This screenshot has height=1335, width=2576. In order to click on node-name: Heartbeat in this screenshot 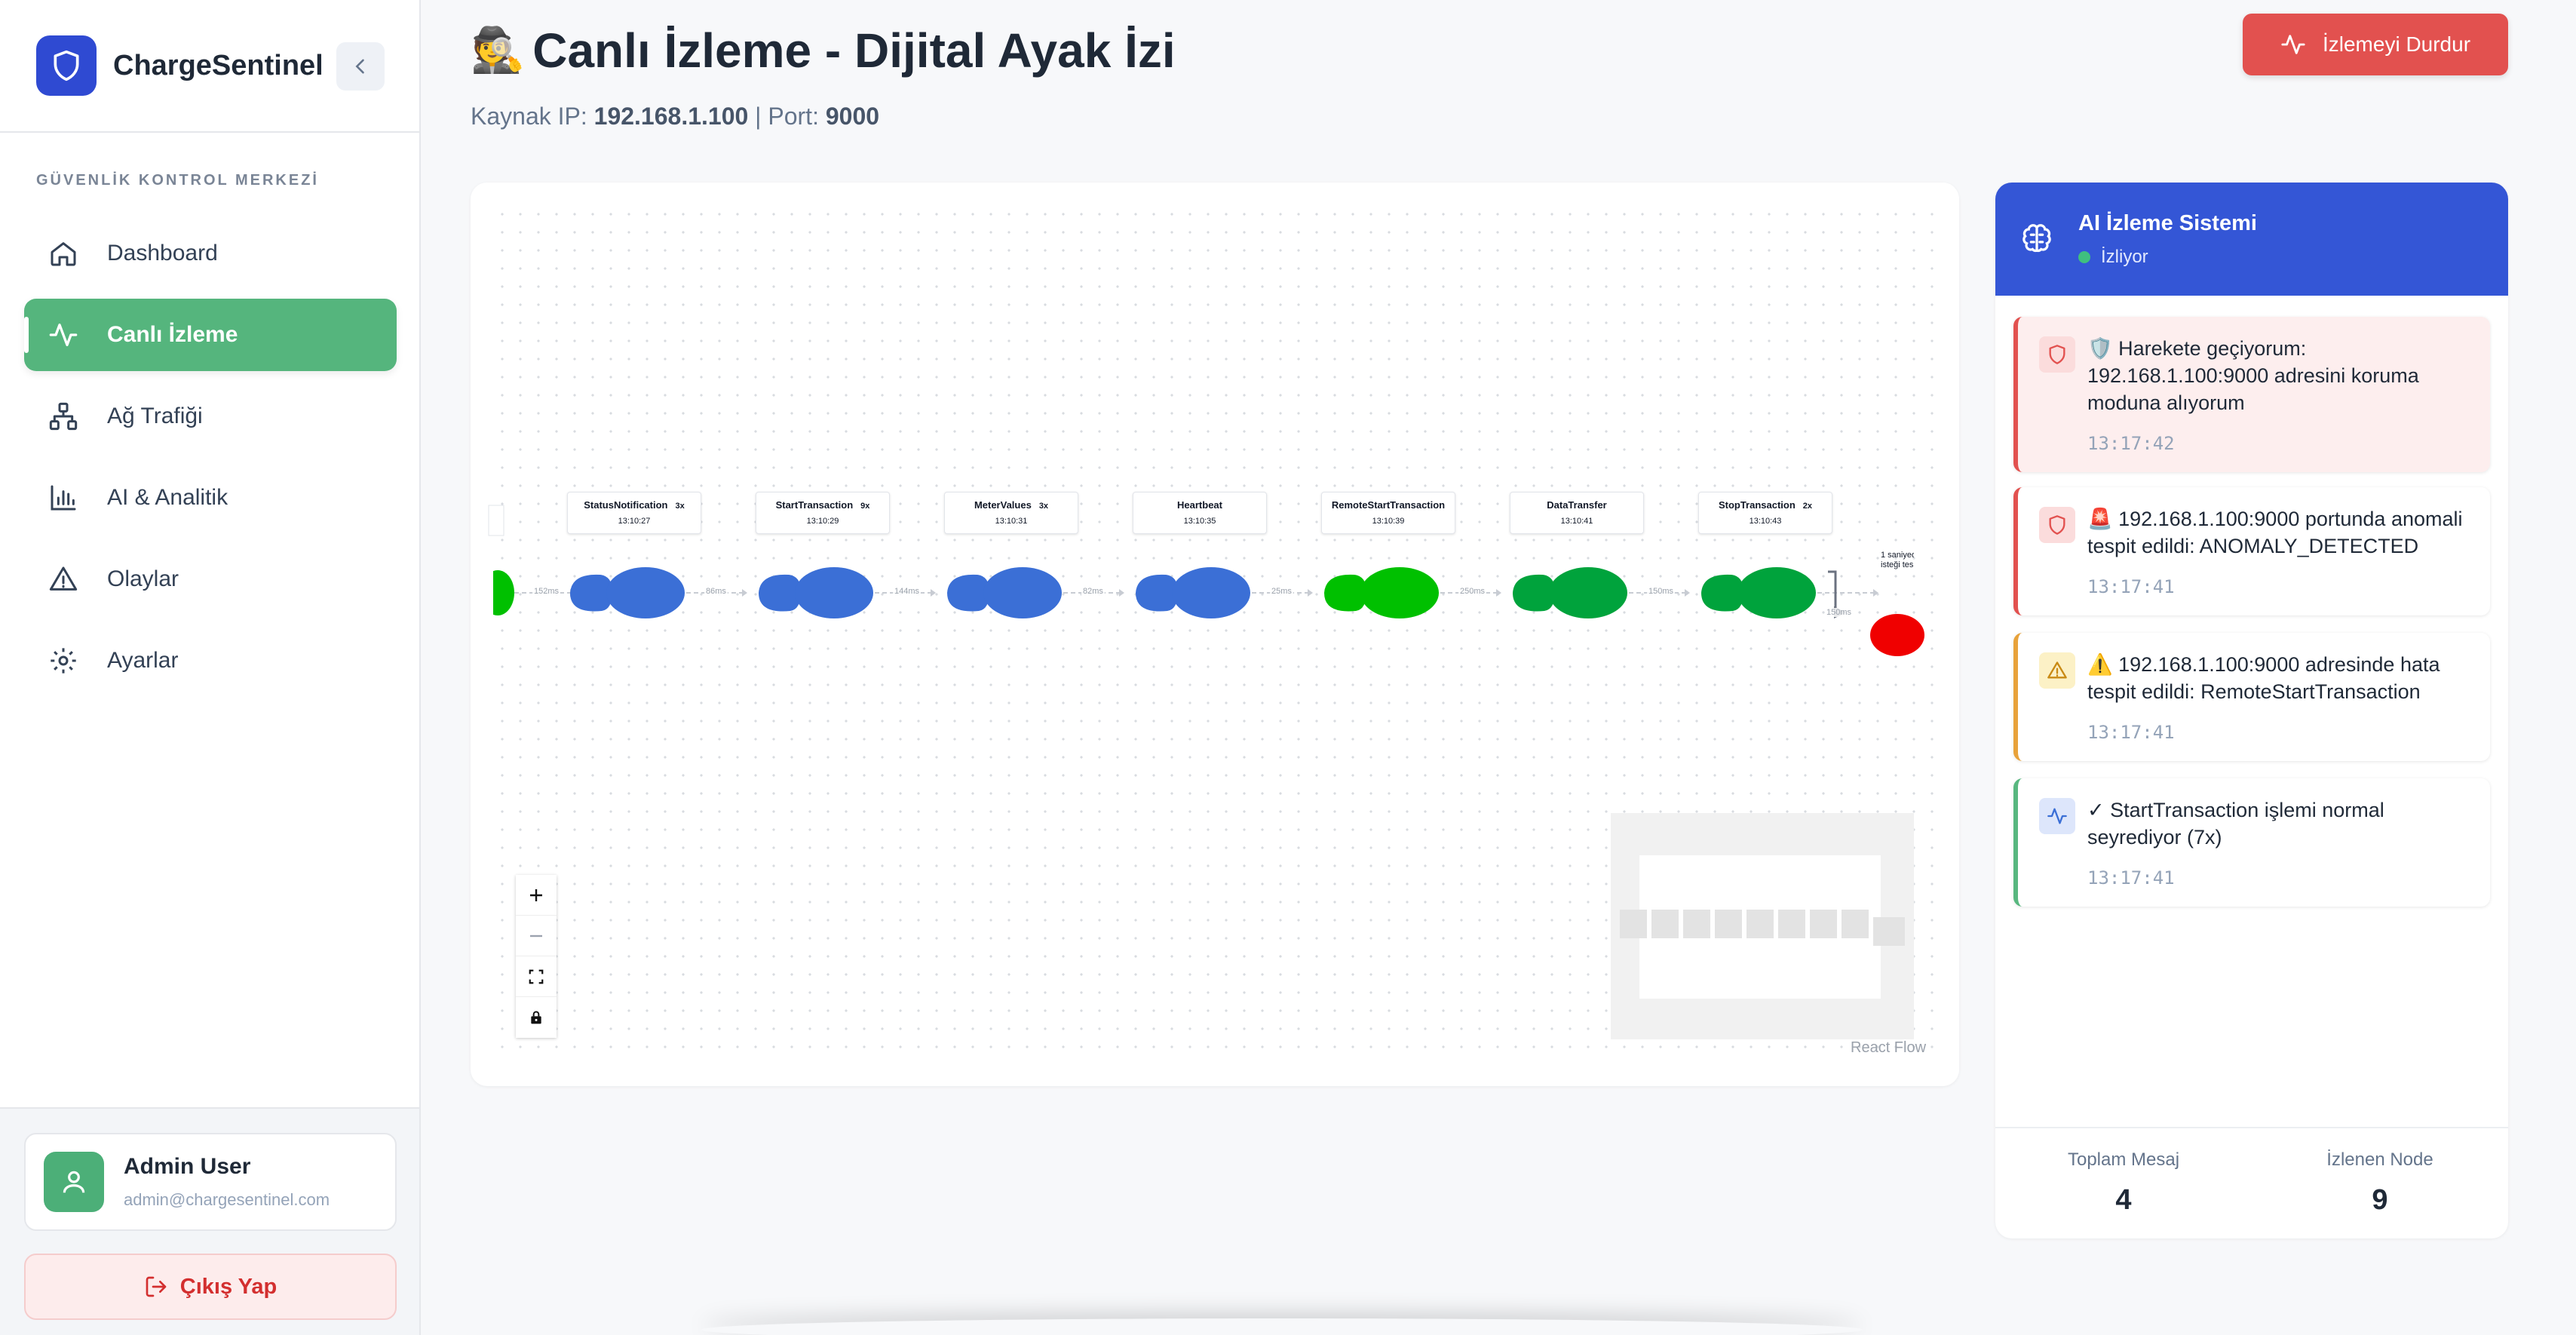, I will do `click(1199, 505)`.